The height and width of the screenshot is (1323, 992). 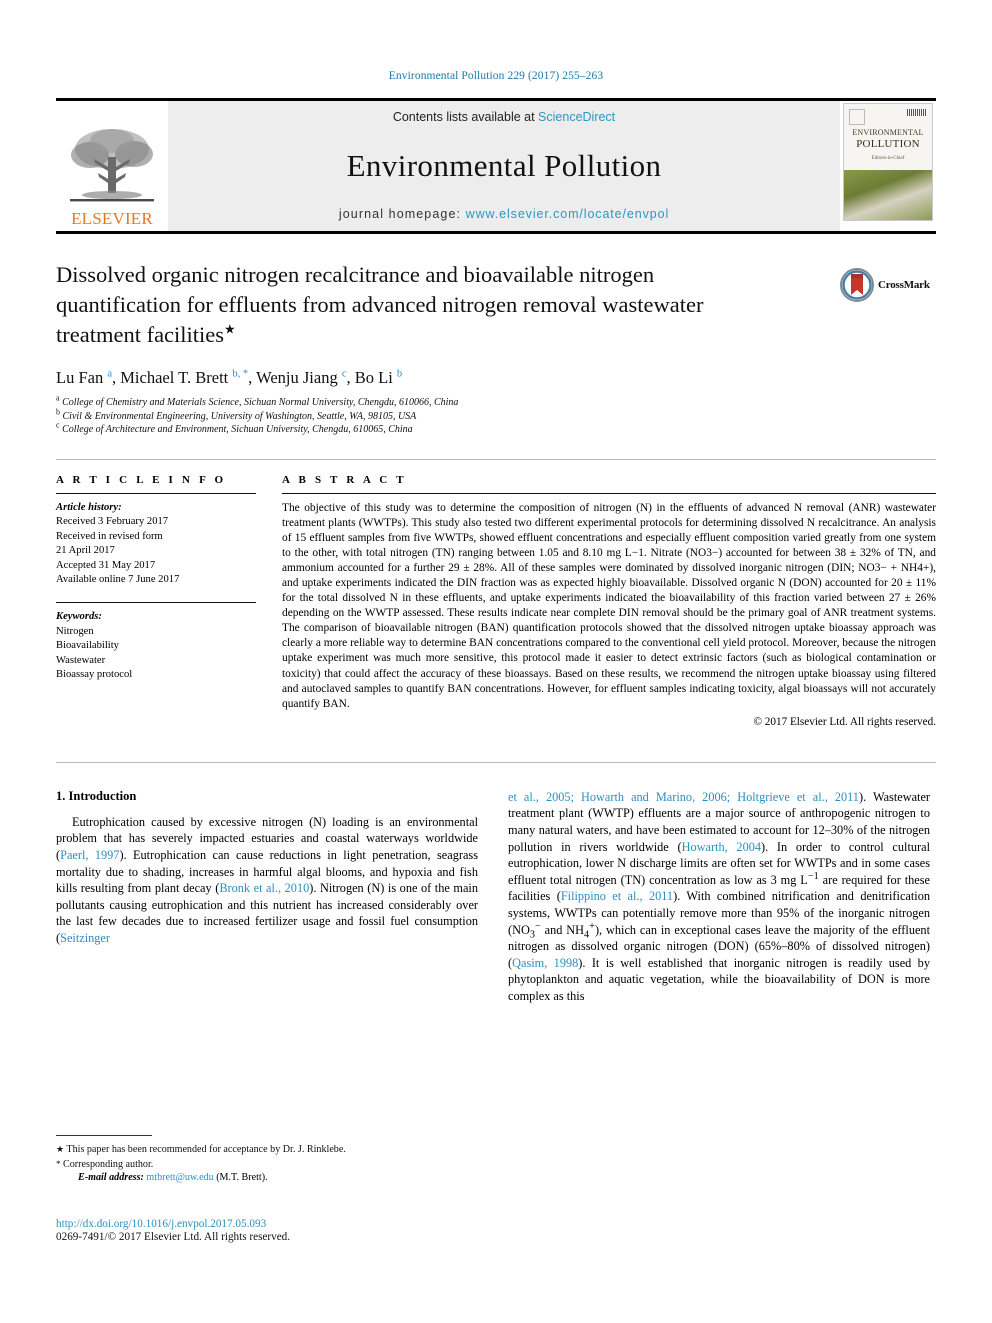 I want to click on contents-prefix: Contents lists available at, so click(x=465, y=117).